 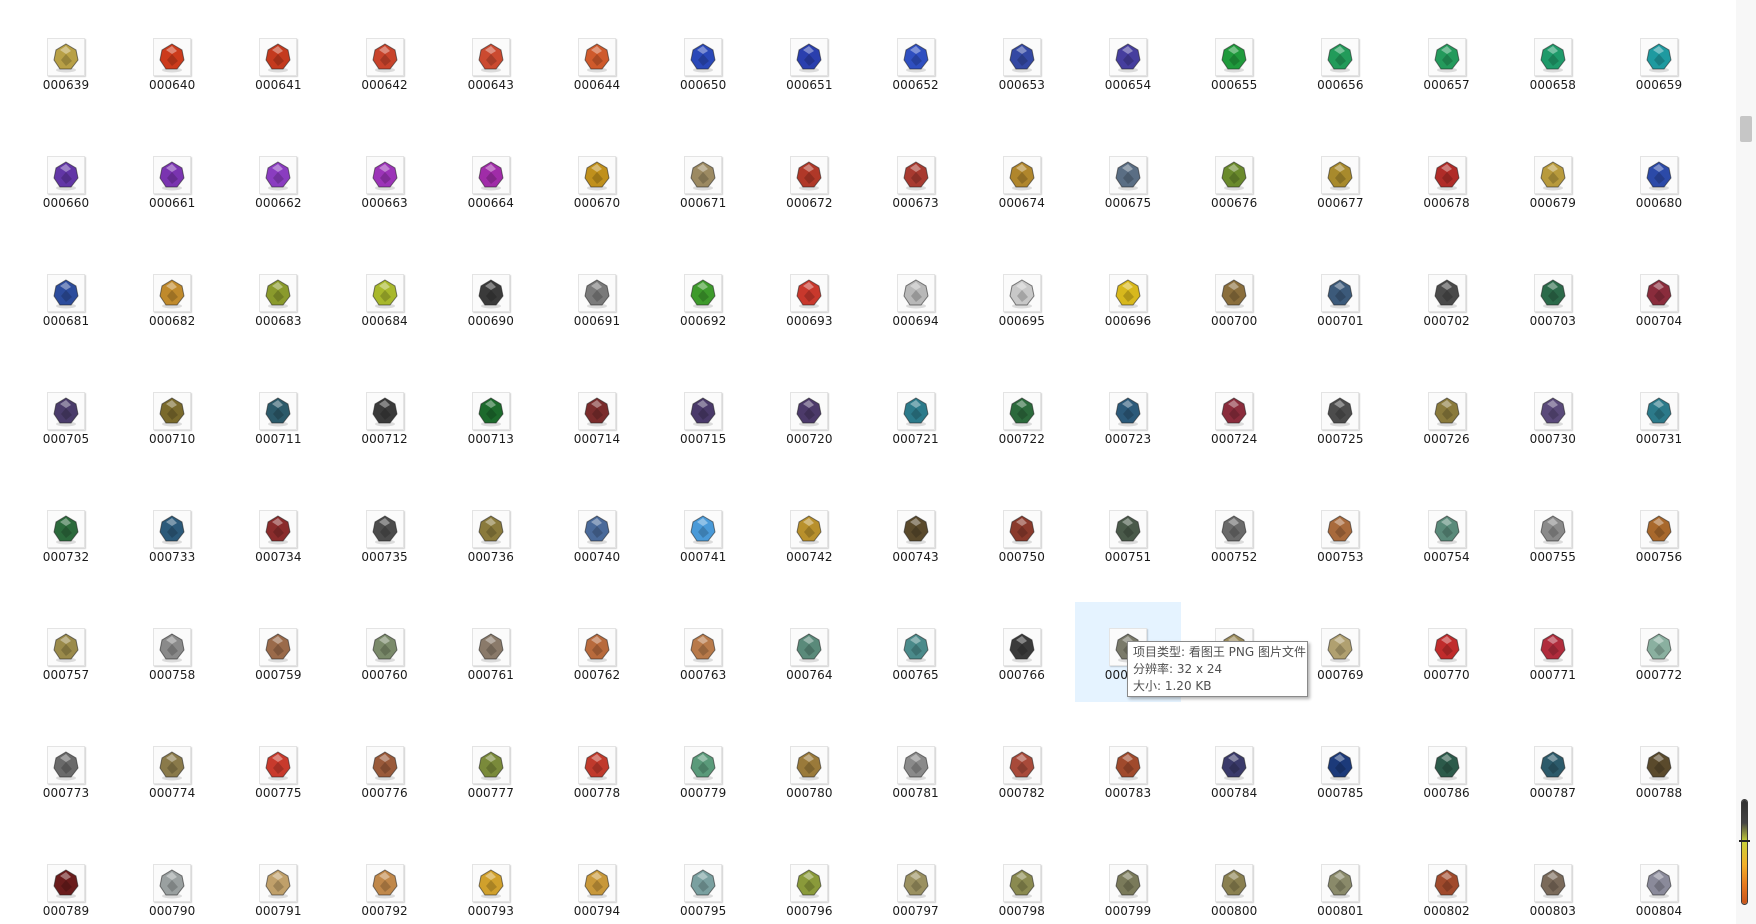 I want to click on file-item: 000701, so click(x=1340, y=298).